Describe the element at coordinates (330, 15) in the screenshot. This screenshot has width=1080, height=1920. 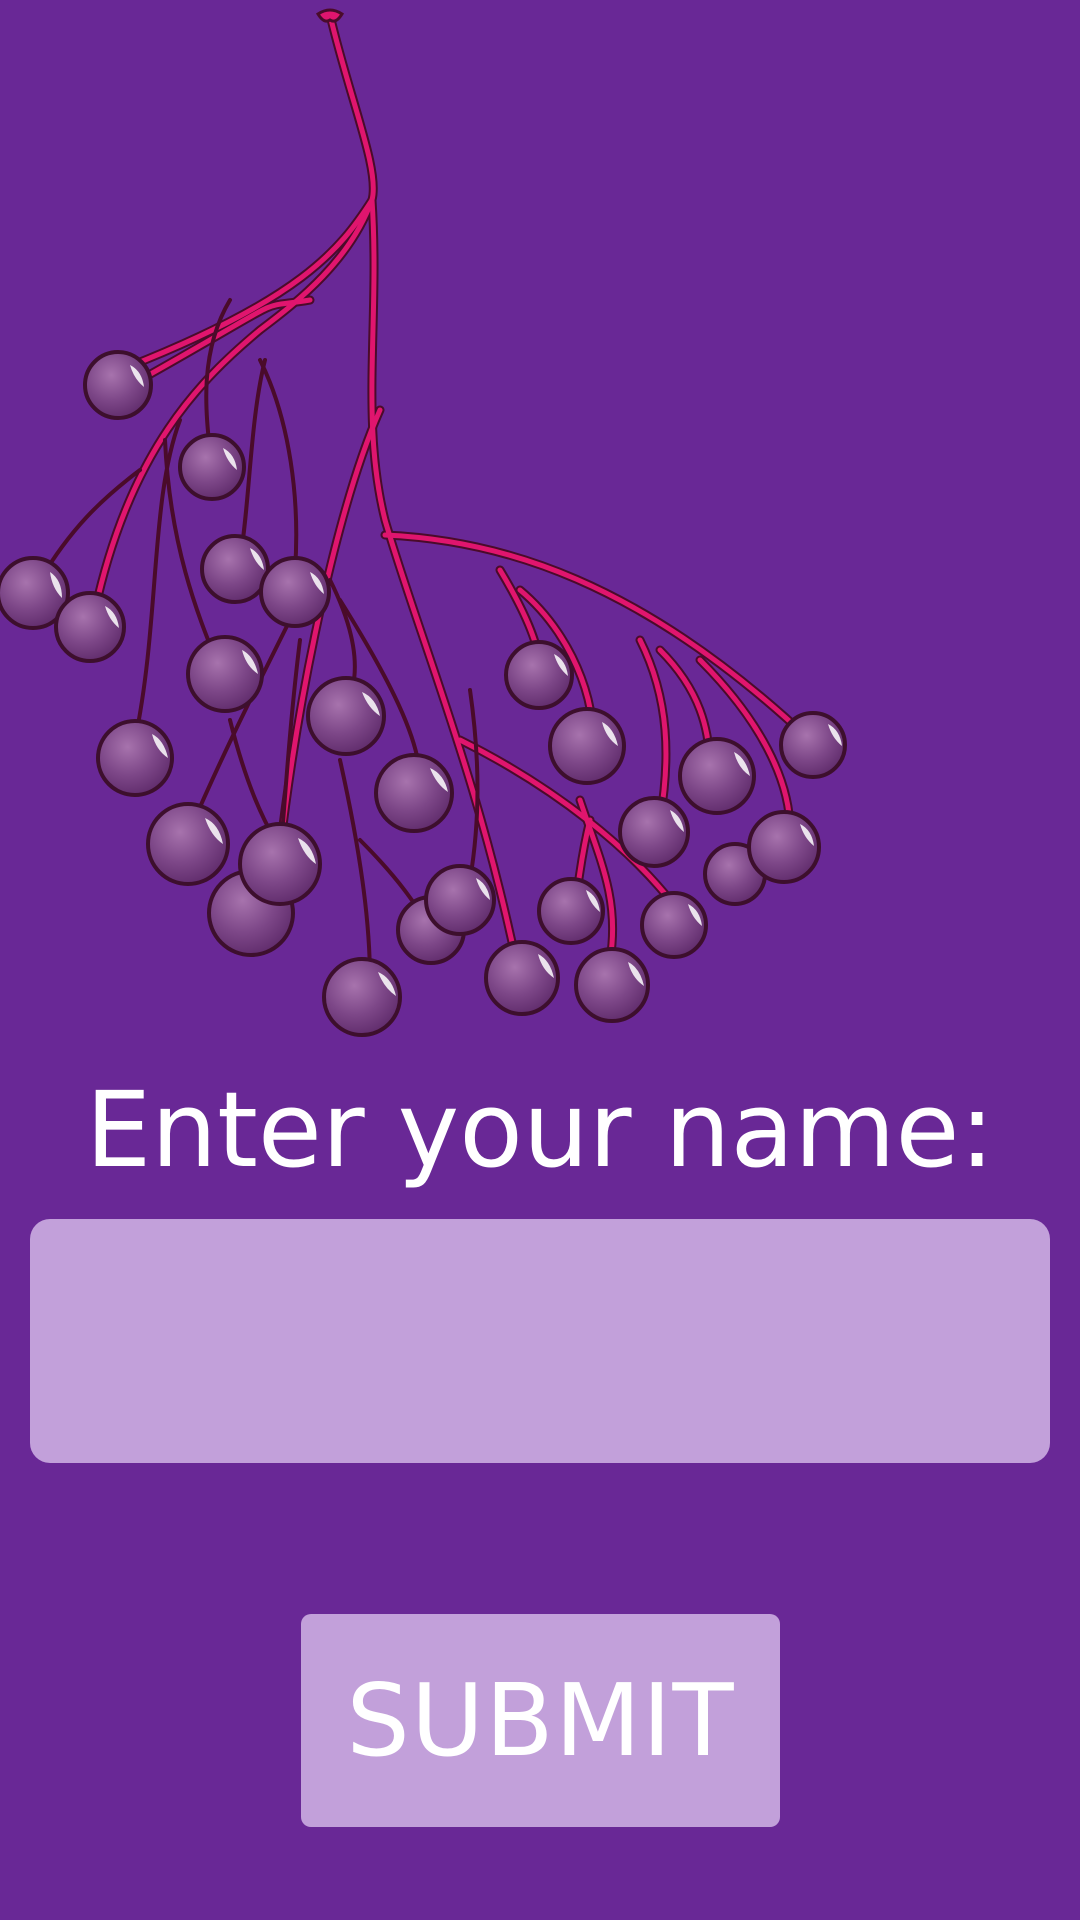
I see `branch-tip` at that location.